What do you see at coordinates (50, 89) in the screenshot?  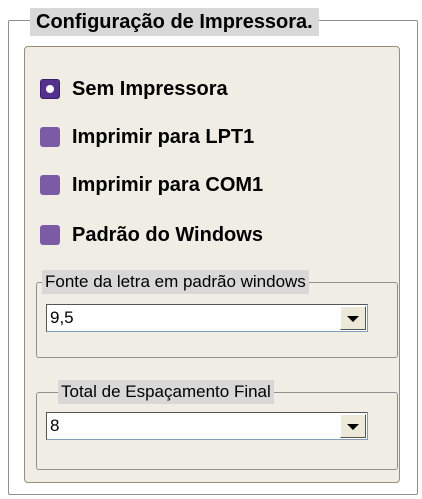 I see `radio-checked-icon` at bounding box center [50, 89].